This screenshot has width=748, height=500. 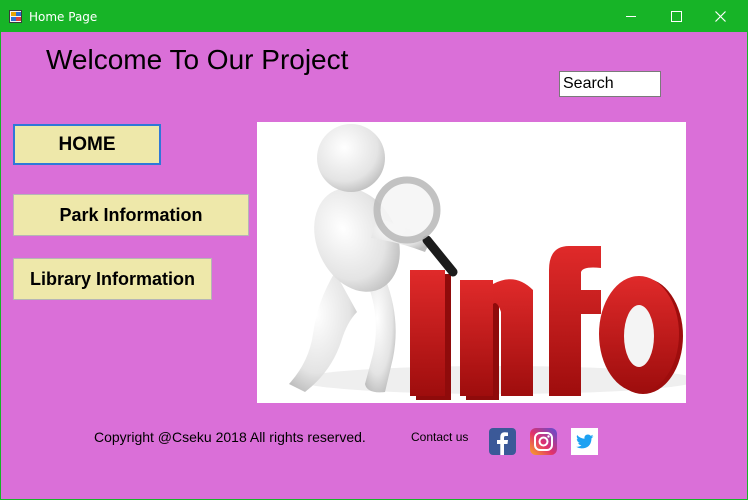 What do you see at coordinates (502, 441) in the screenshot?
I see `facebook-icon` at bounding box center [502, 441].